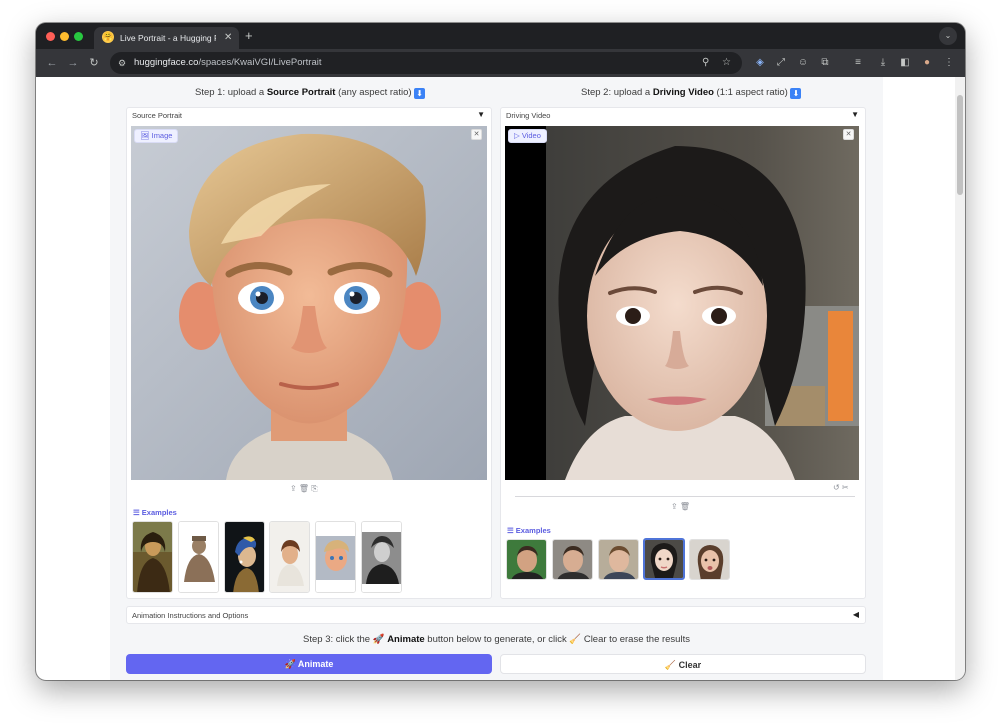 The height and width of the screenshot is (728, 1000). I want to click on maximize-window-button, so click(78, 36).